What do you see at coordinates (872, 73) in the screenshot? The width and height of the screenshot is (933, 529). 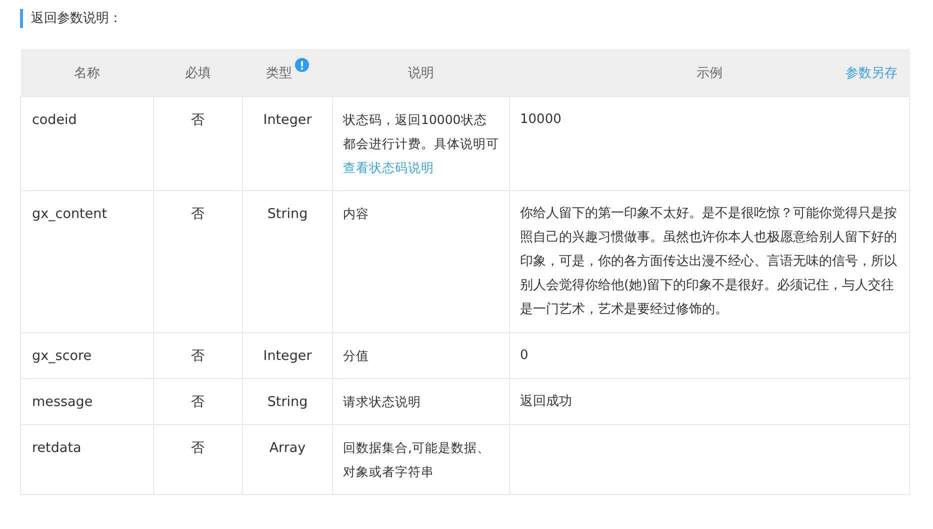 I see `save-params-link: 参数另存` at bounding box center [872, 73].